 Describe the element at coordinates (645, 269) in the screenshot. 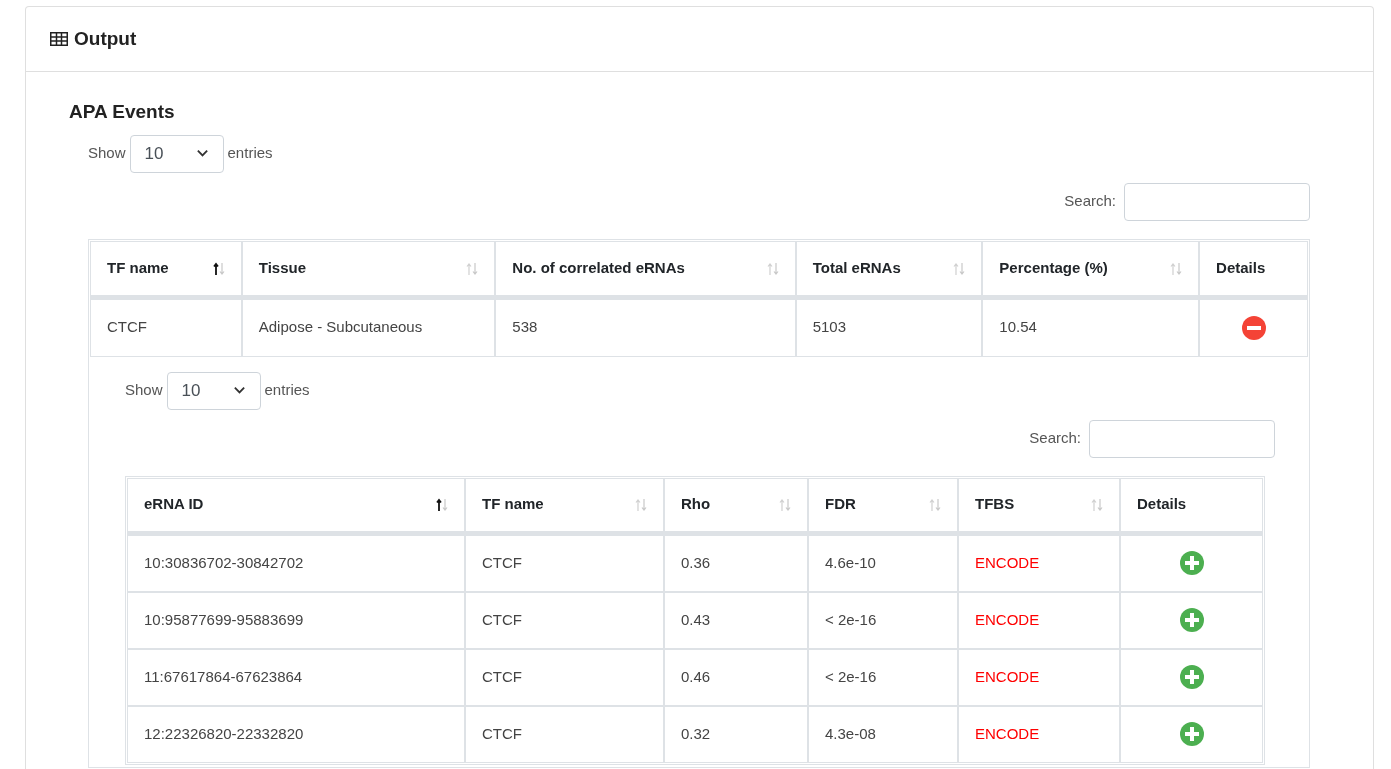

I see `column-header: No. of correlated eRNAs` at that location.